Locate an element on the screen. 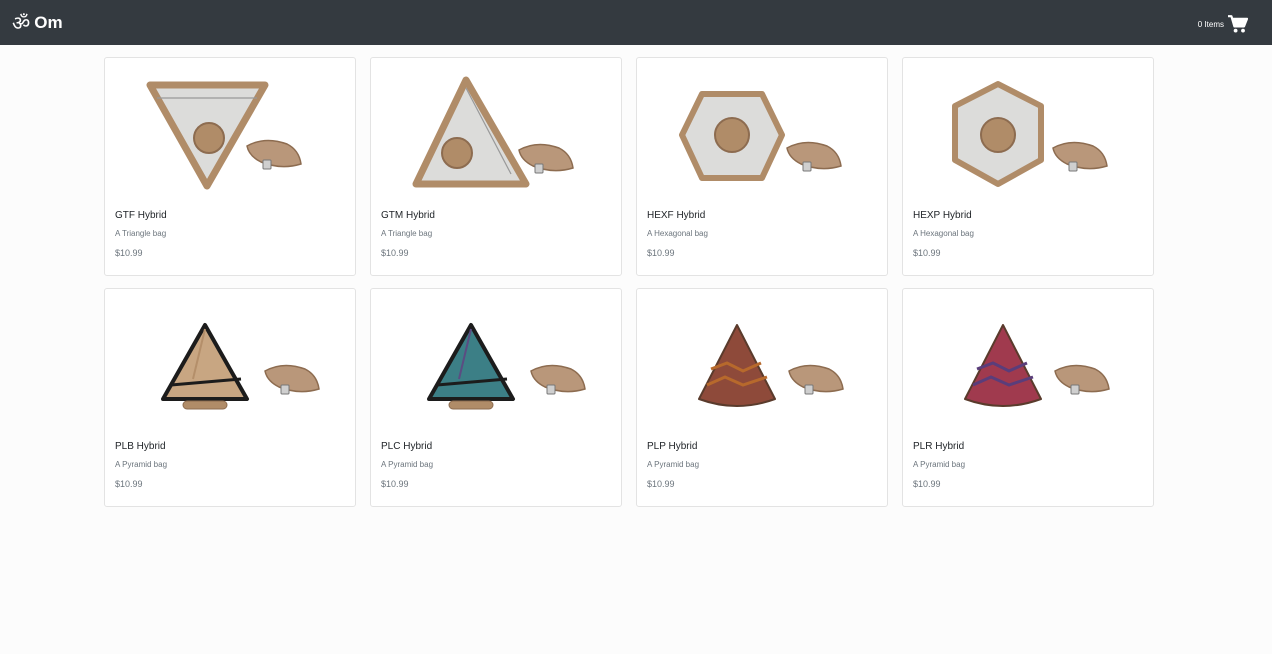 The image size is (1272, 654). product-name: GTF Hybrid is located at coordinates (141, 215).